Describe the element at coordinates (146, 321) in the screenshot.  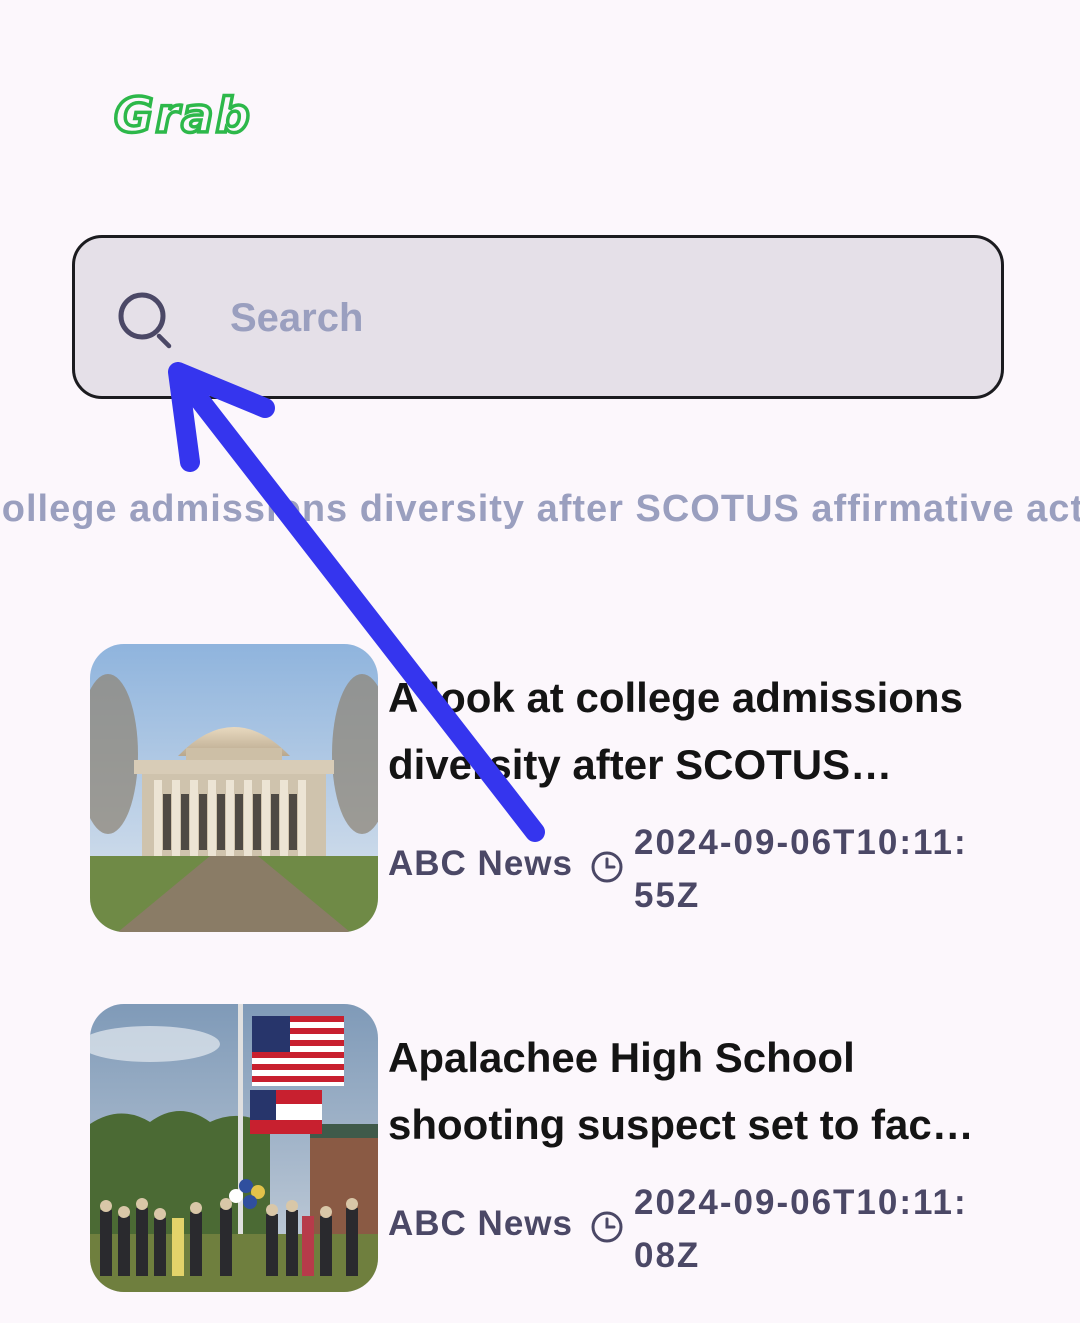
I see `search-icon` at that location.